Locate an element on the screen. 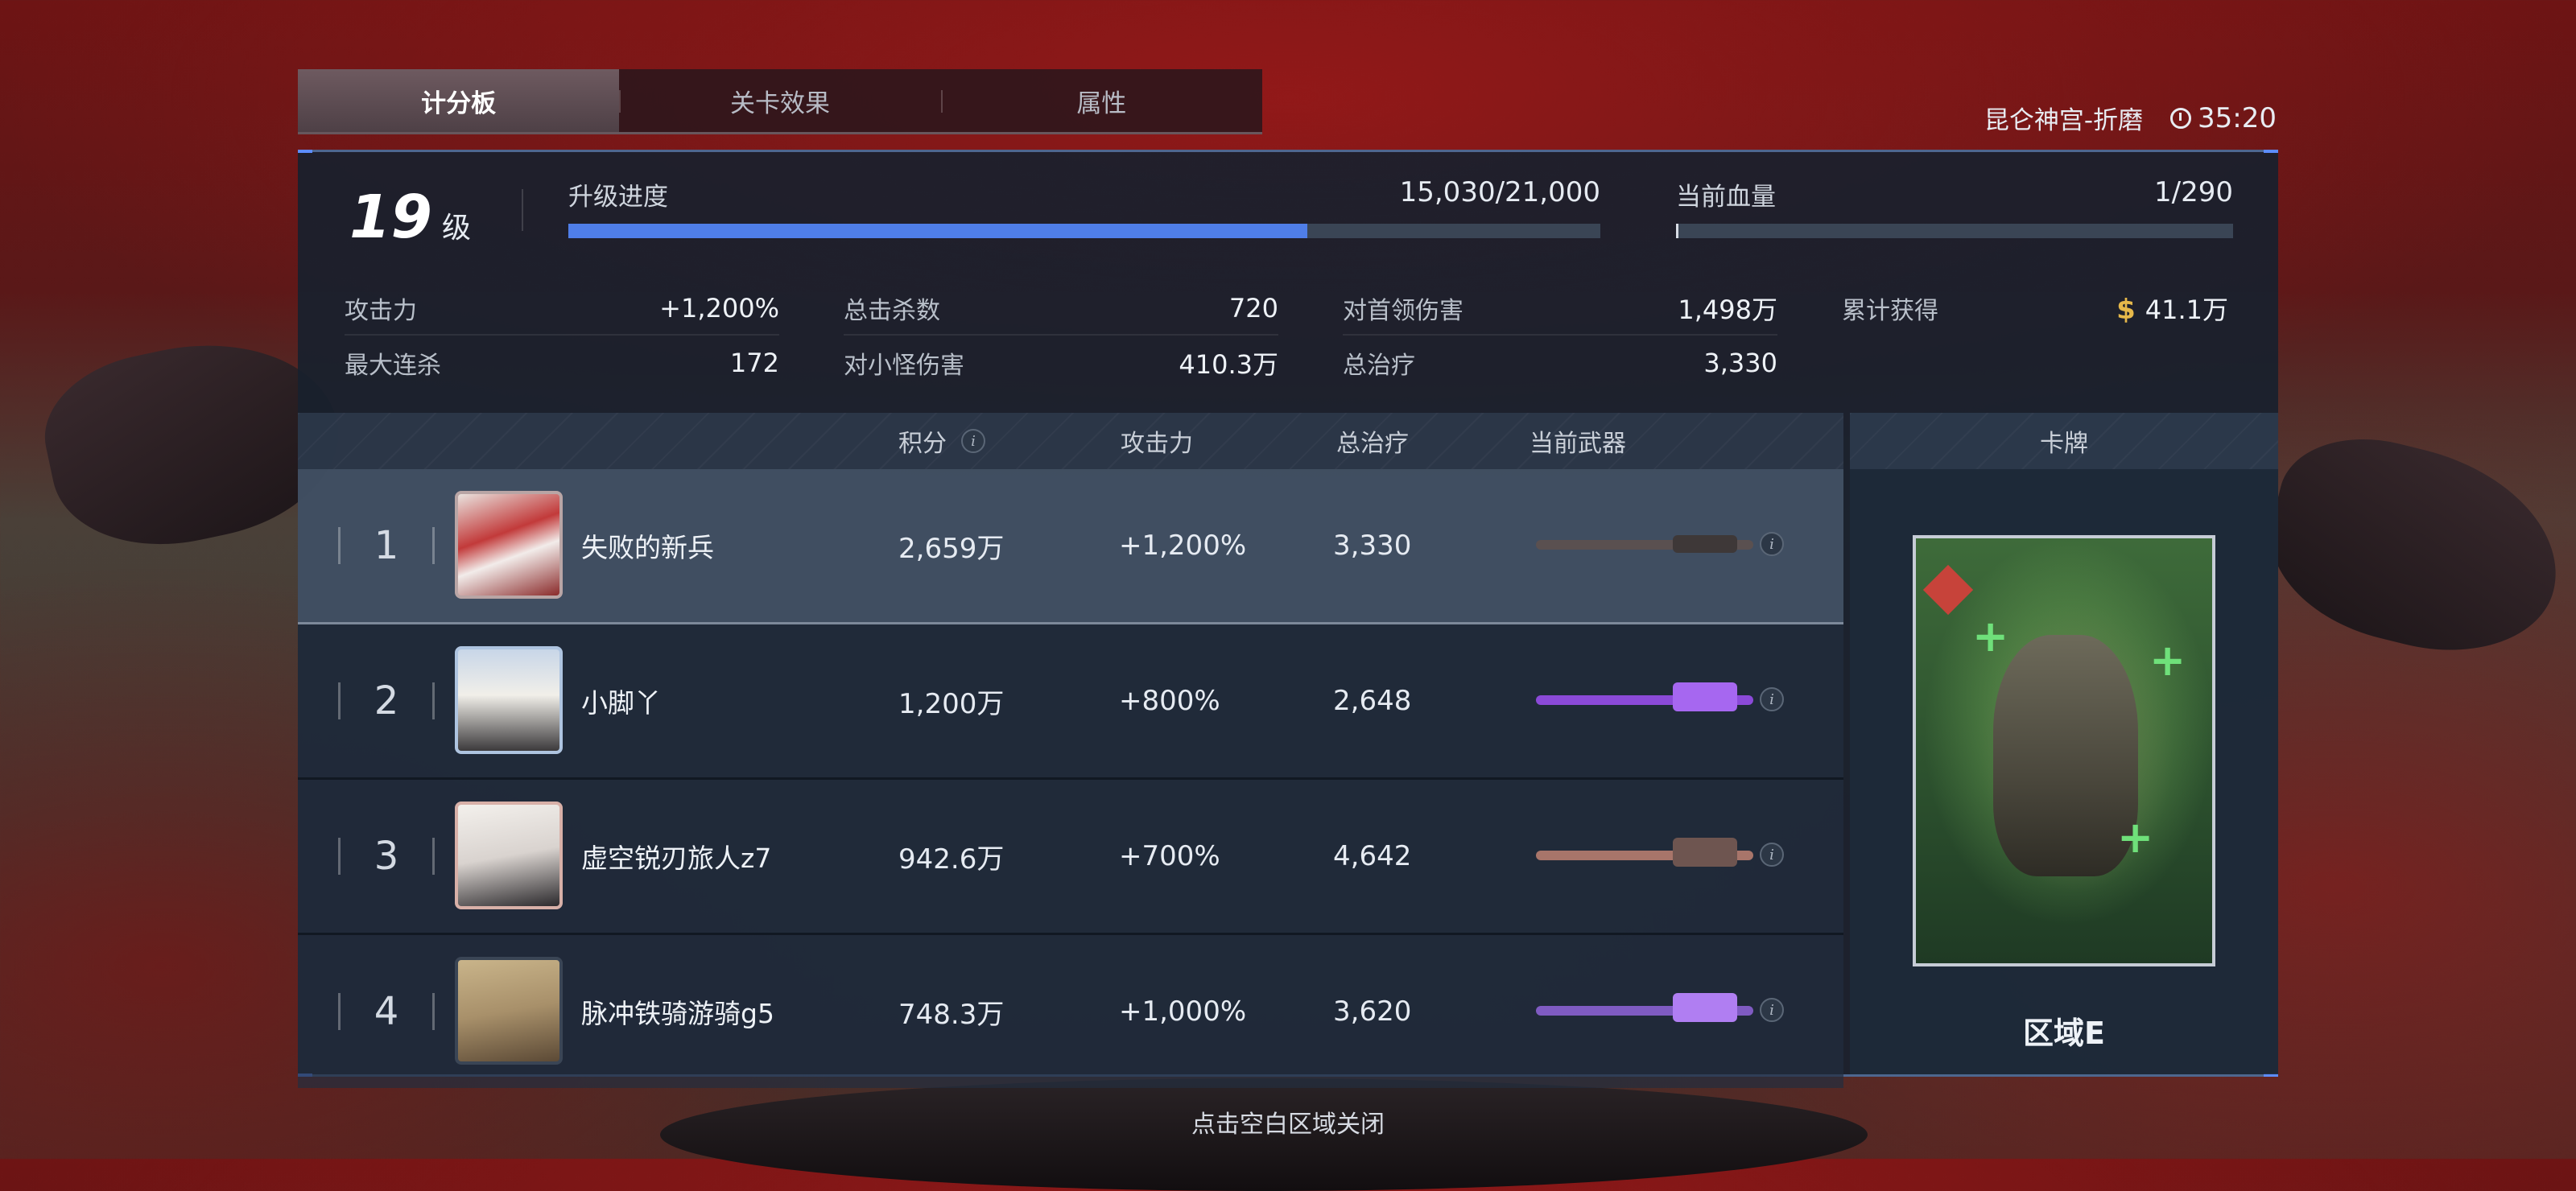  stat-value: 1,498万 is located at coordinates (1727, 310).